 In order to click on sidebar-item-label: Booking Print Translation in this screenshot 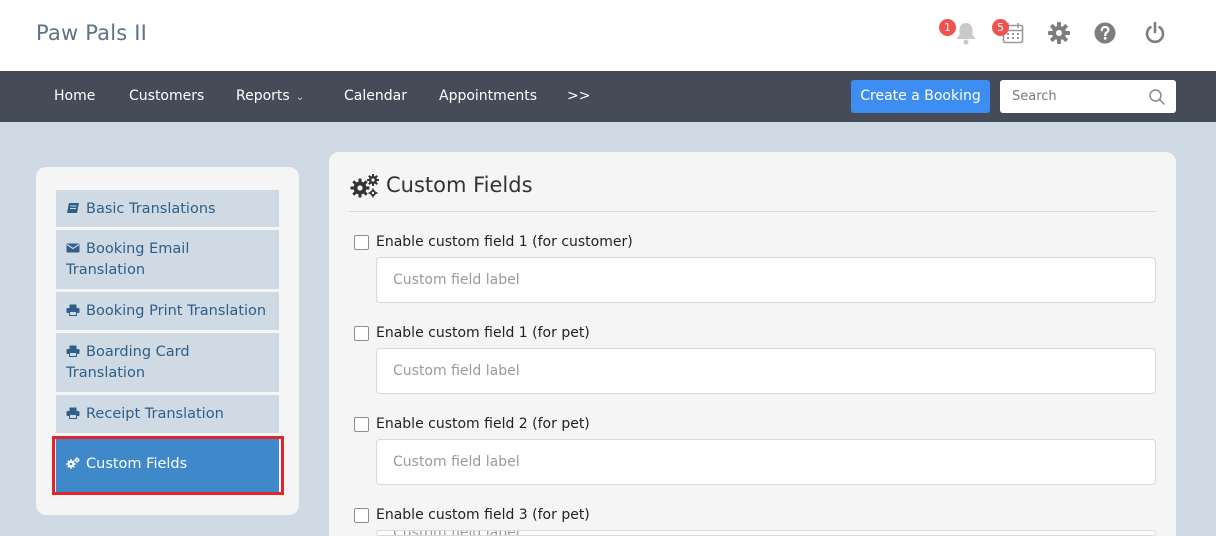, I will do `click(176, 311)`.